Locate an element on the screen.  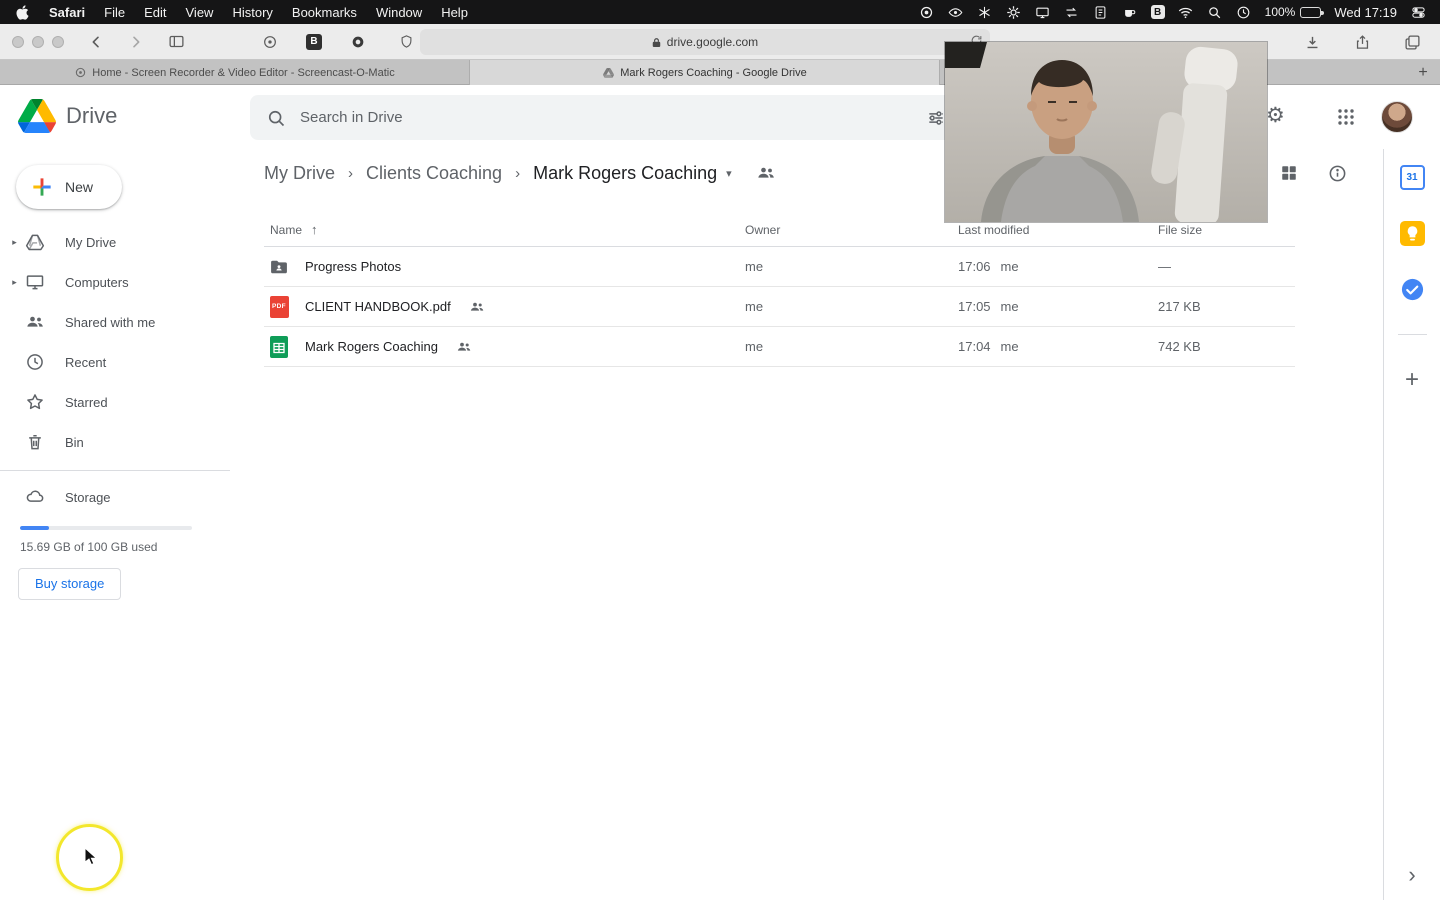
notebook-status-icon is located at coordinates (1101, 12).